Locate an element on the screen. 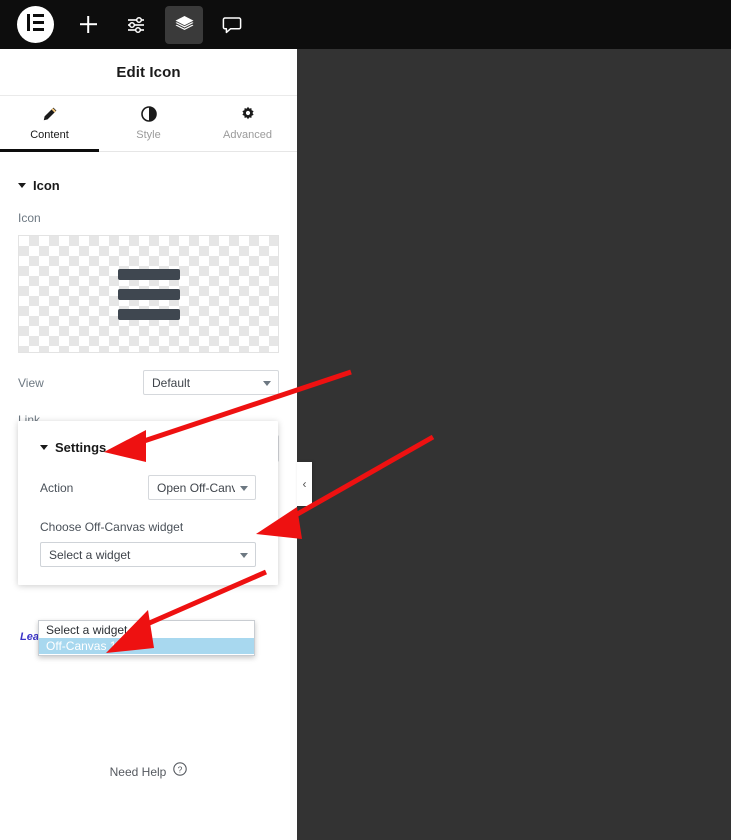 This screenshot has height=840, width=731. page-title: Edit Icon is located at coordinates (148, 72).